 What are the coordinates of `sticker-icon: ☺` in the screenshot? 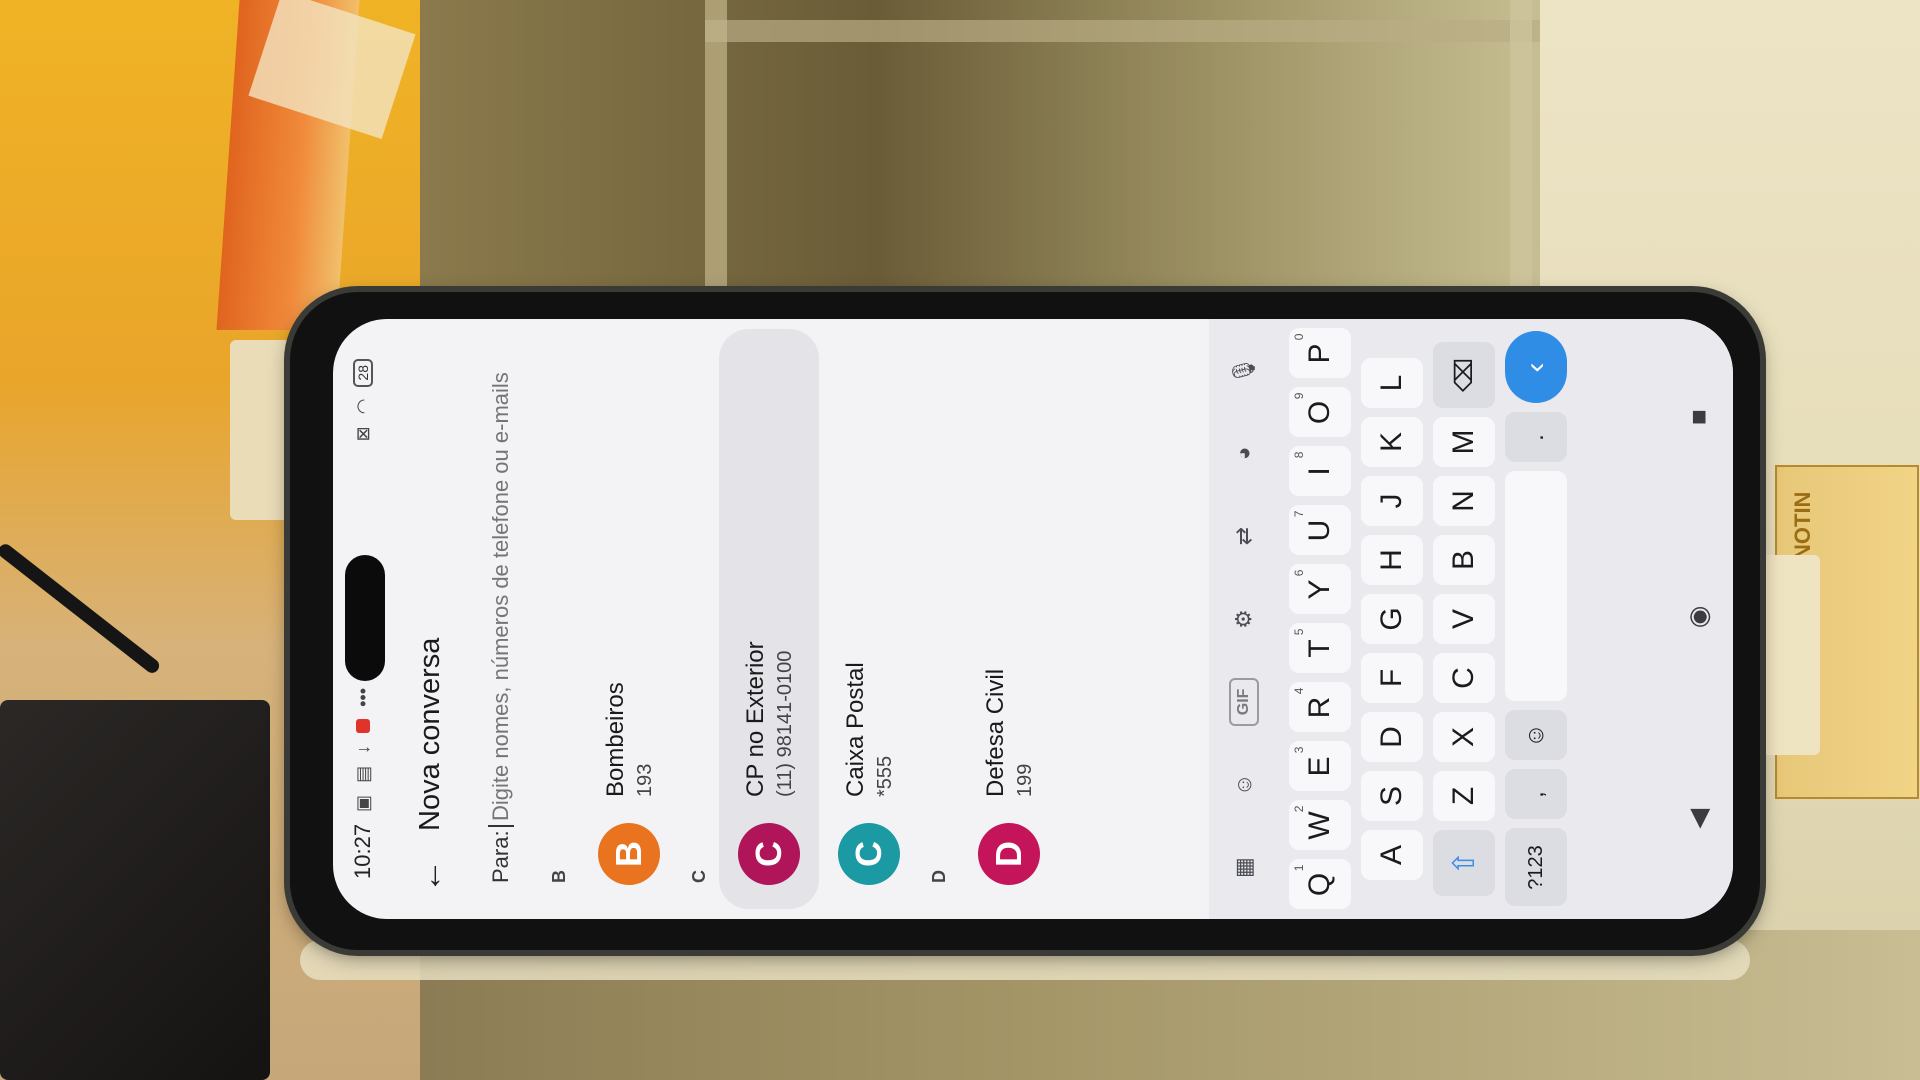 It's located at (1244, 785).